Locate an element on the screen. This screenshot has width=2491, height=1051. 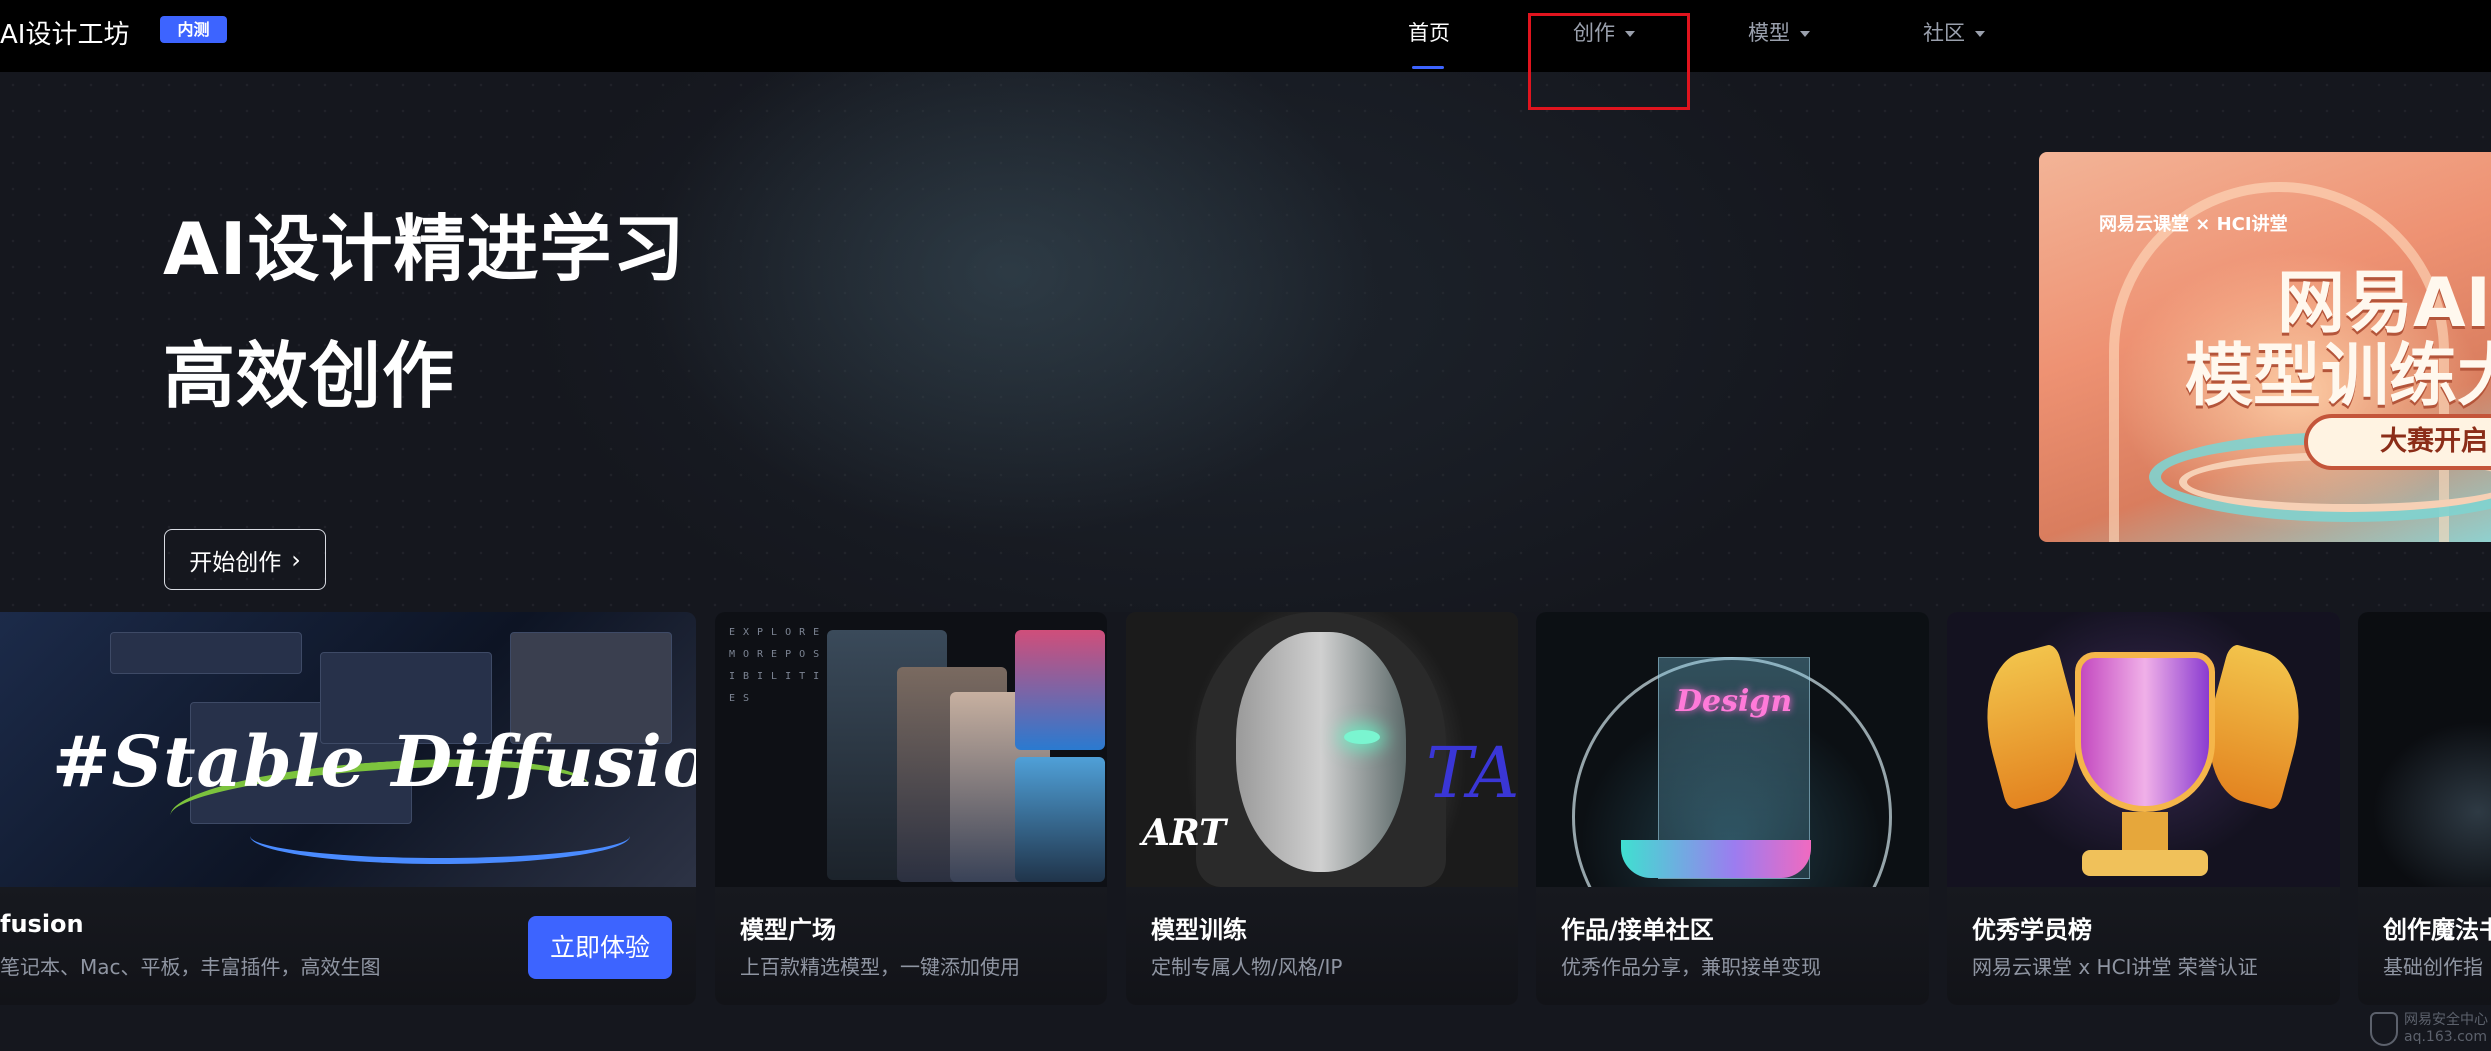
card-description: 定制专属人物/风格/IP is located at coordinates (1247, 967).